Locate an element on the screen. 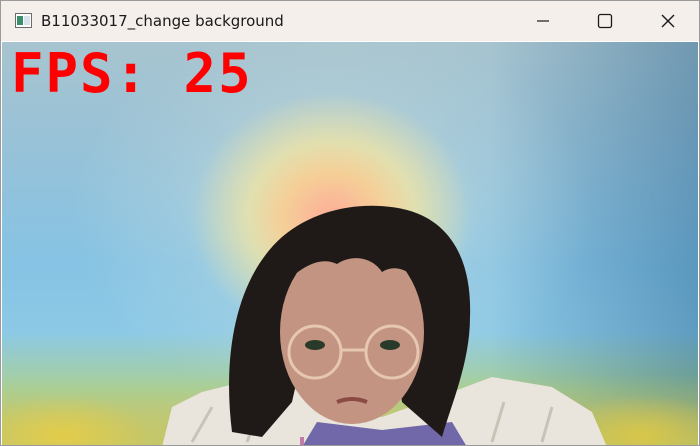 Image resolution: width=700 pixels, height=446 pixels. maximize-button is located at coordinates (605, 21).